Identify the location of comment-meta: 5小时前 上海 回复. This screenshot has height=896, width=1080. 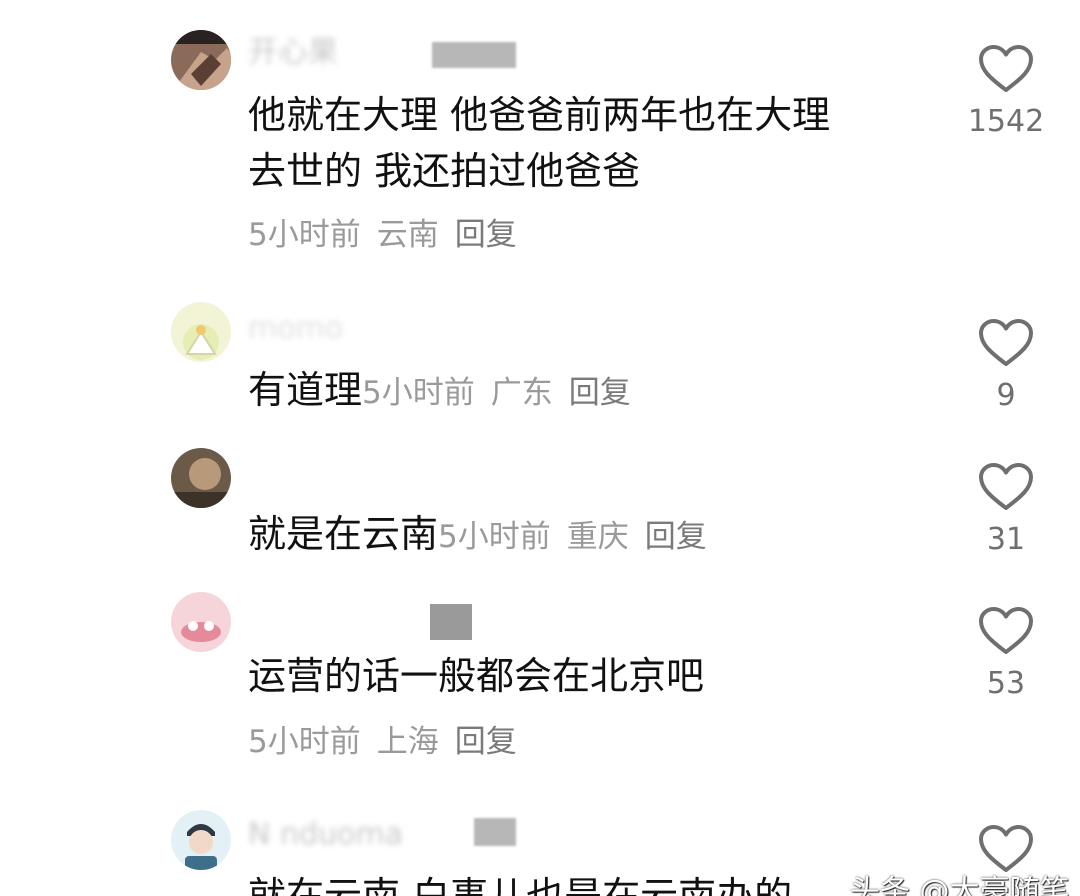
(382, 742).